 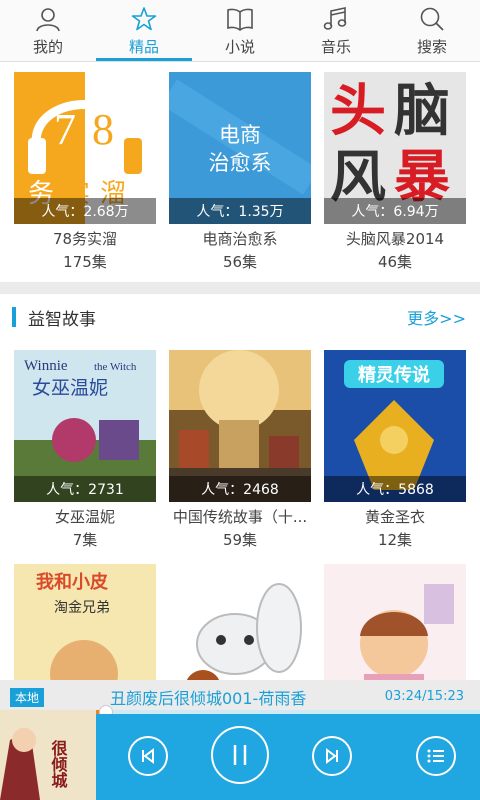 I want to click on svg-text: 7, so click(x=65, y=129).